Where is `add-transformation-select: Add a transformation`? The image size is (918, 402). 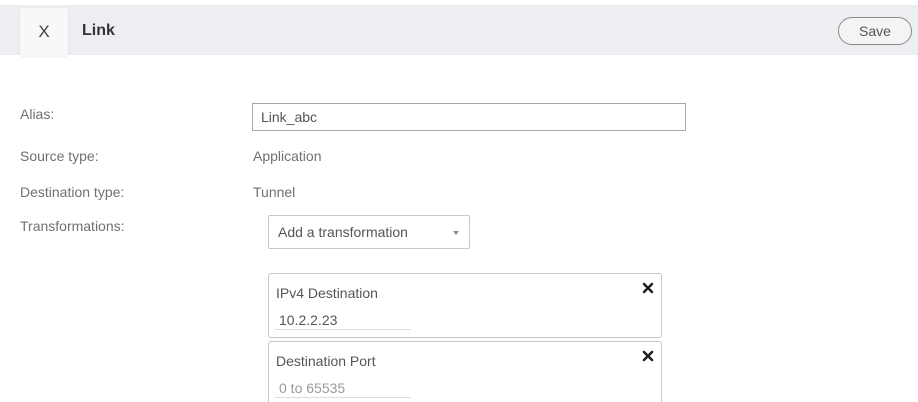
add-transformation-select: Add a transformation is located at coordinates (369, 232).